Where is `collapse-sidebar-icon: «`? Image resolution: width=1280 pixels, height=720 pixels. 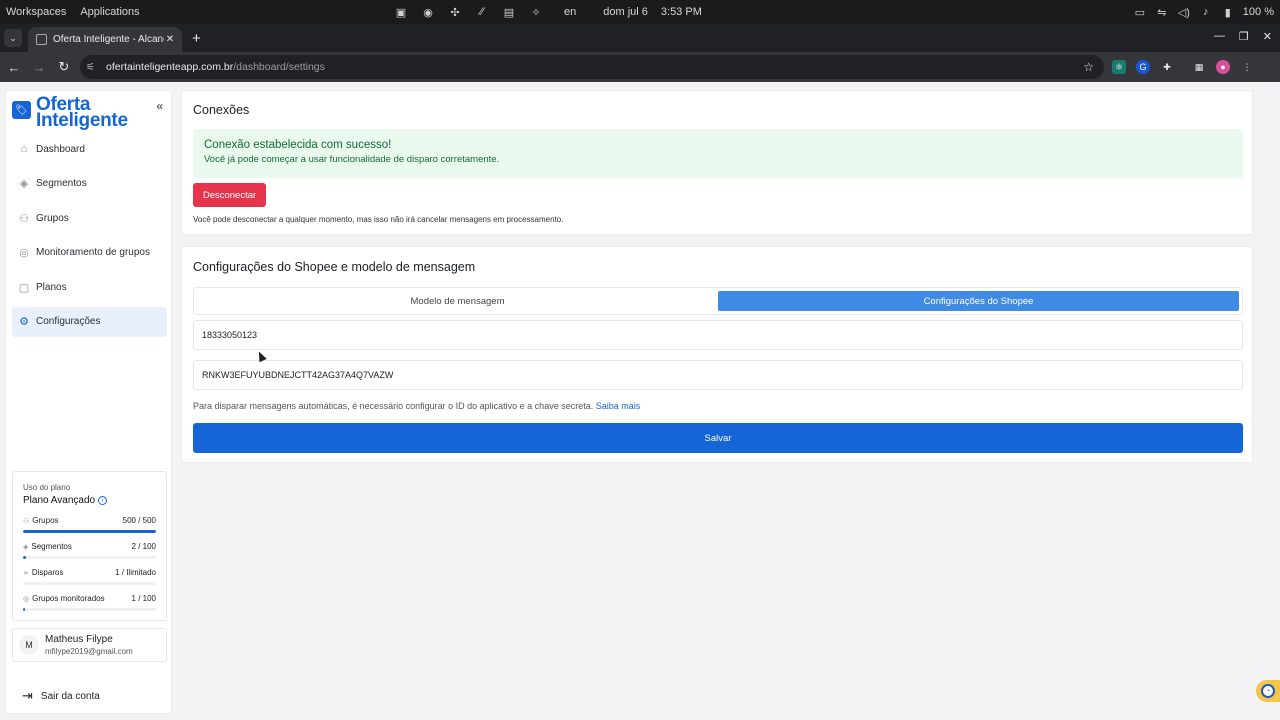
collapse-sidebar-icon: « is located at coordinates (159, 106).